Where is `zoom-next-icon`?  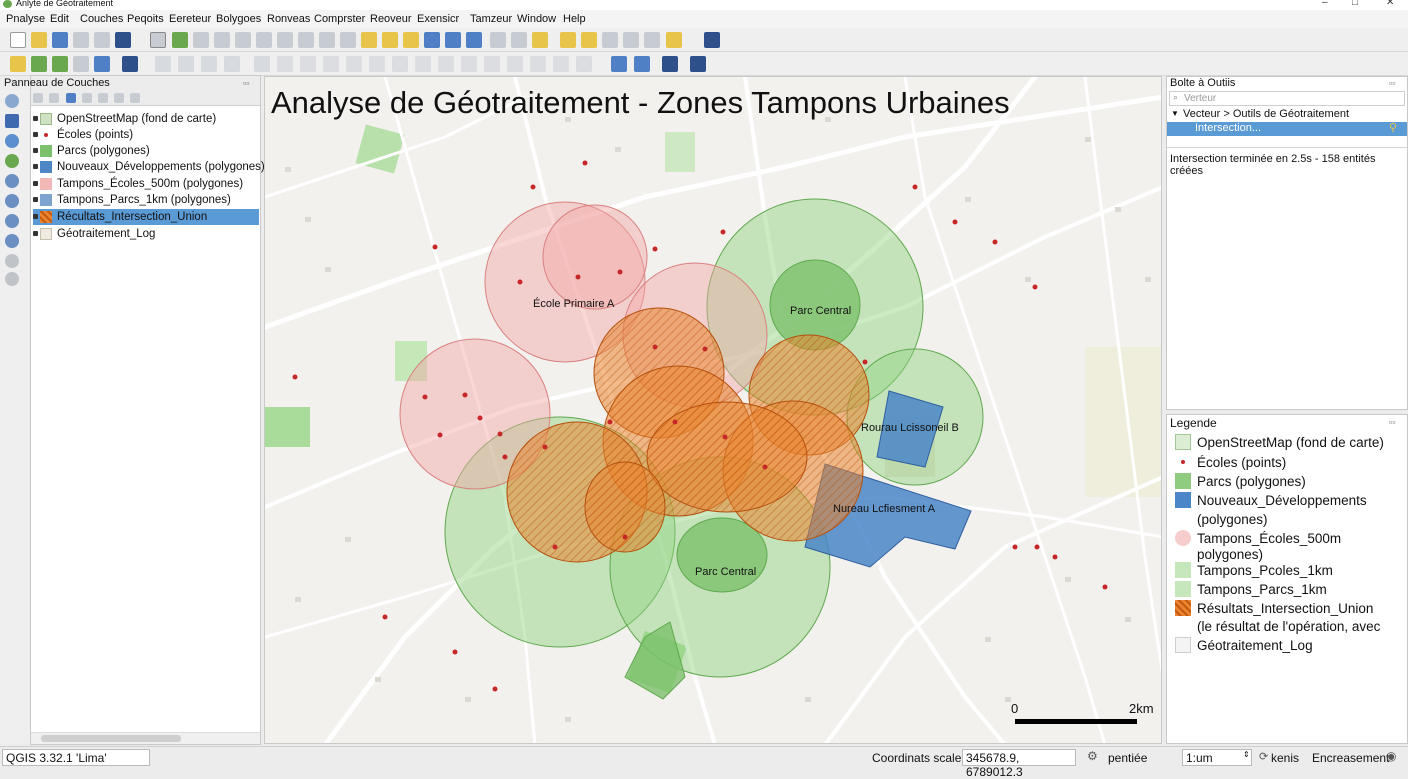
zoom-next-icon is located at coordinates (369, 40).